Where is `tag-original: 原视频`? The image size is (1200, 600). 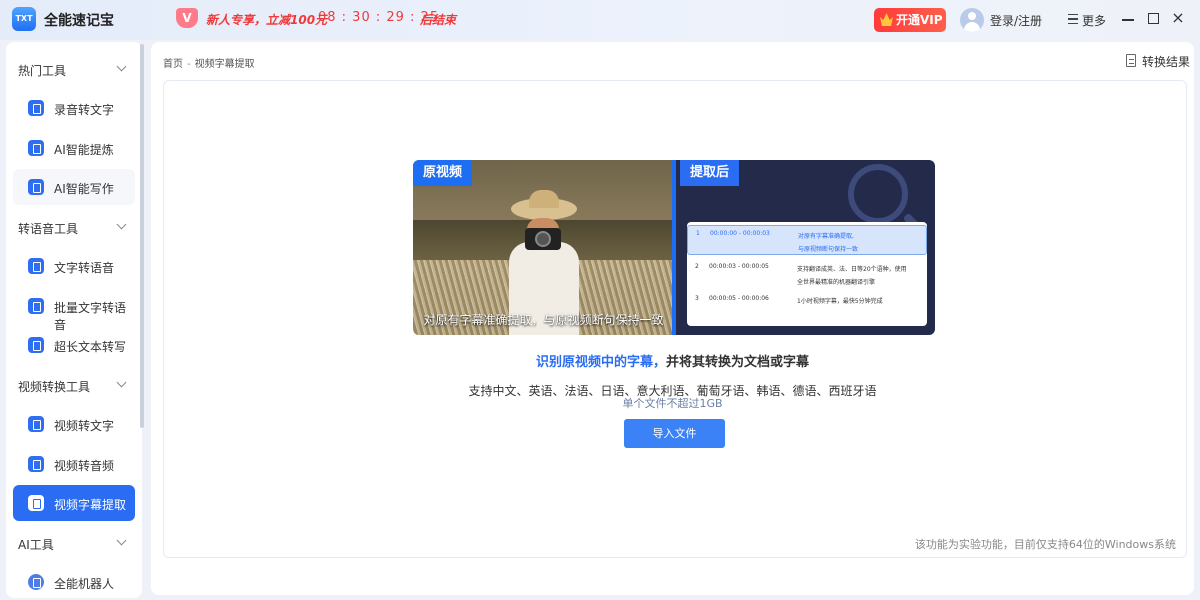
tag-original: 原视频 is located at coordinates (443, 173).